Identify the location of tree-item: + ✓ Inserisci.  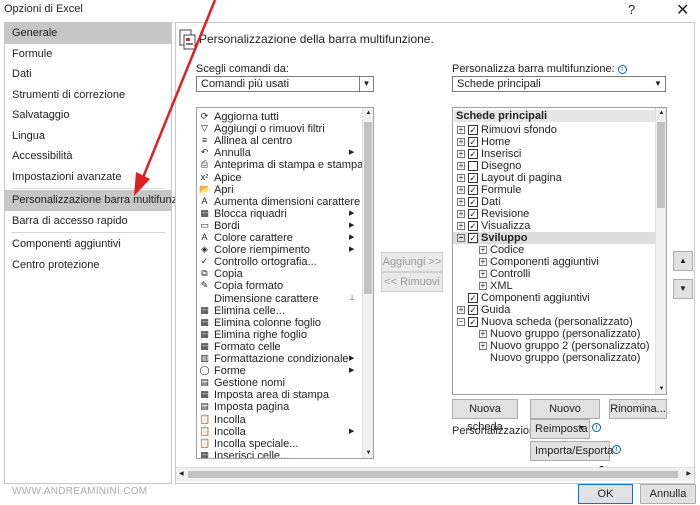
(554, 154).